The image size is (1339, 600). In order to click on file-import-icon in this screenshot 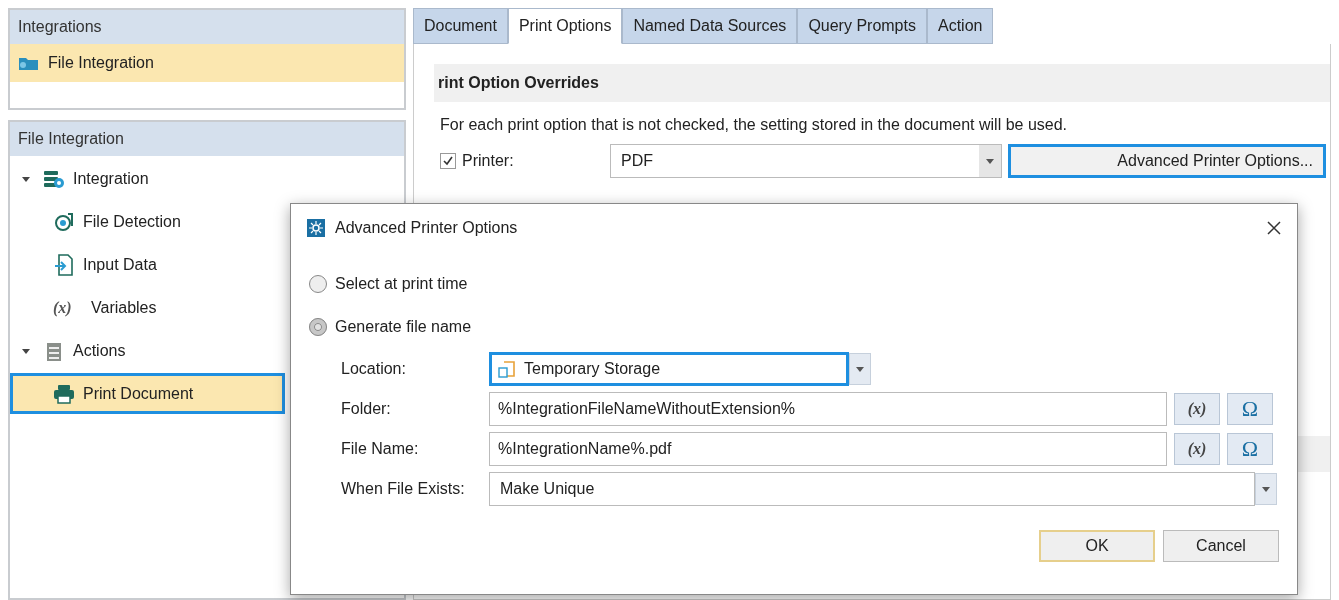, I will do `click(64, 264)`.